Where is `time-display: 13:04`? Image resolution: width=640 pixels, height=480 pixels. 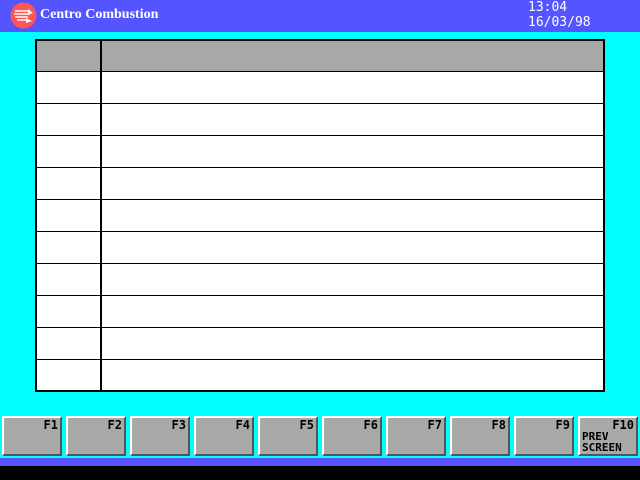 time-display: 13:04 is located at coordinates (548, 7).